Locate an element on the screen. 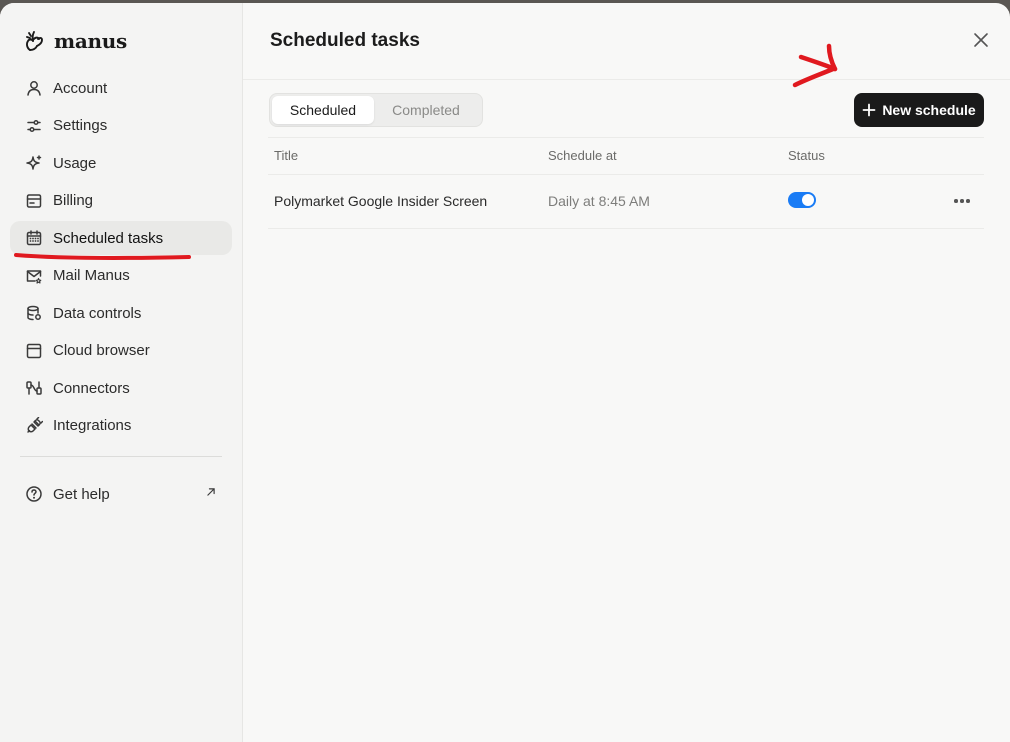 The height and width of the screenshot is (742, 1010). sidebar-item-cloud-browser: Cloud browser is located at coordinates (121, 351).